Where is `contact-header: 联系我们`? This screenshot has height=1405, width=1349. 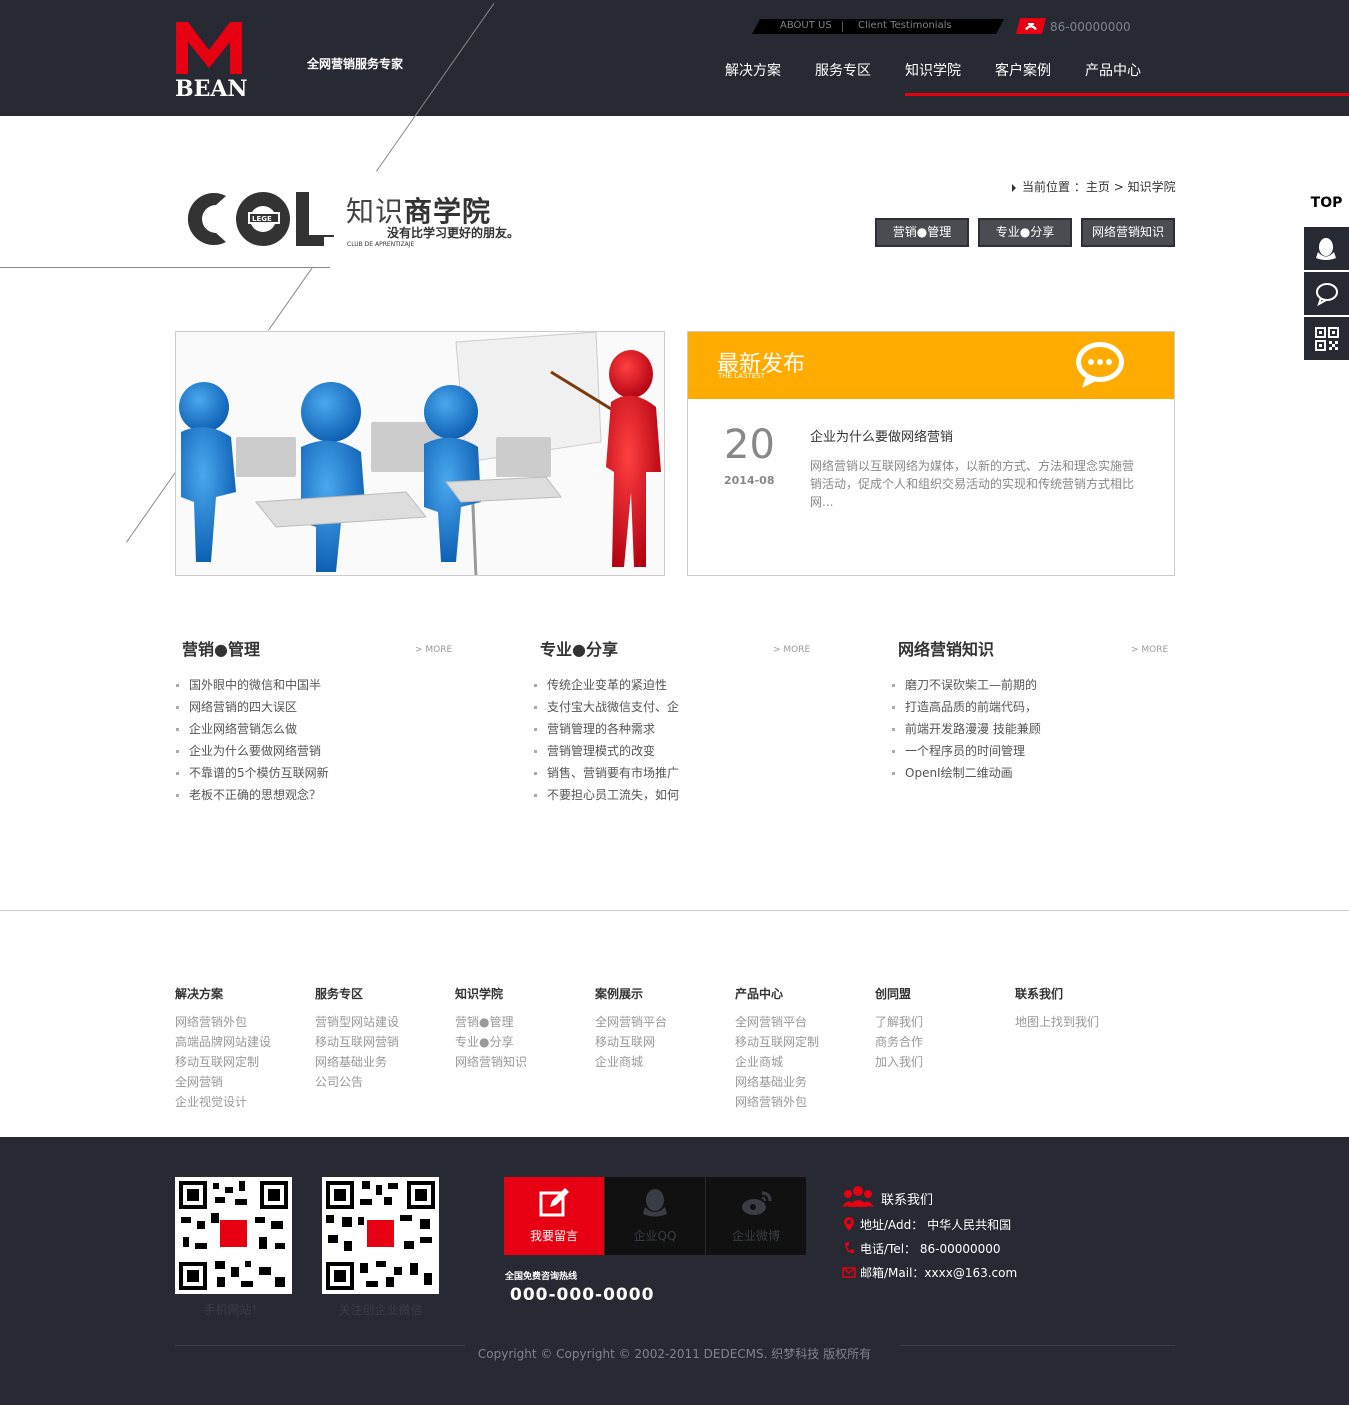 contact-header: 联系我们 is located at coordinates (942, 1197).